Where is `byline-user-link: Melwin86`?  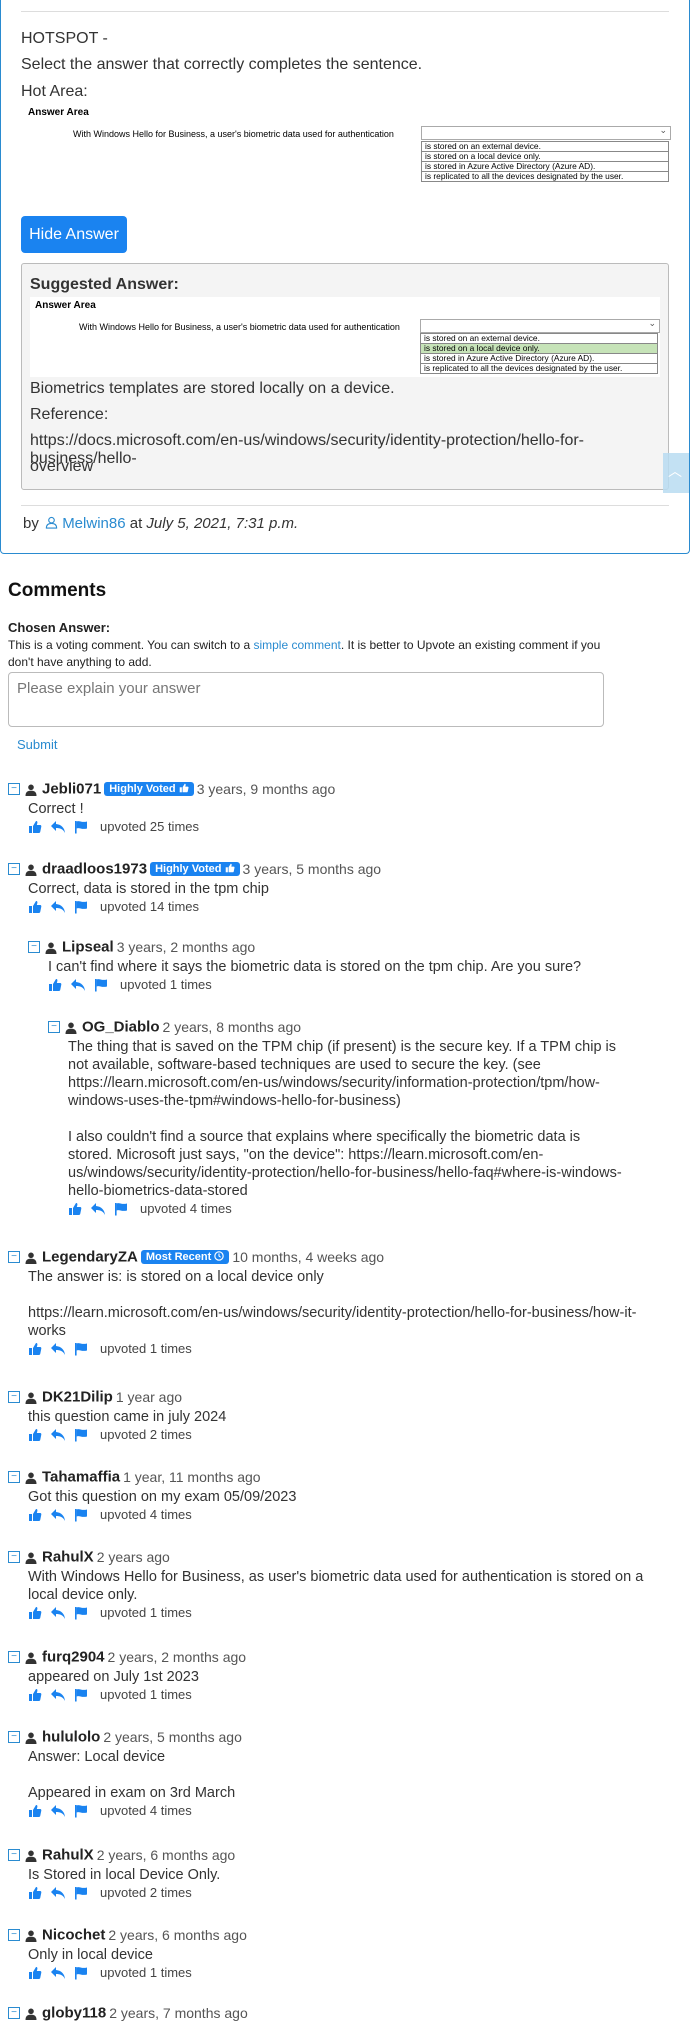 byline-user-link: Melwin86 is located at coordinates (93, 523).